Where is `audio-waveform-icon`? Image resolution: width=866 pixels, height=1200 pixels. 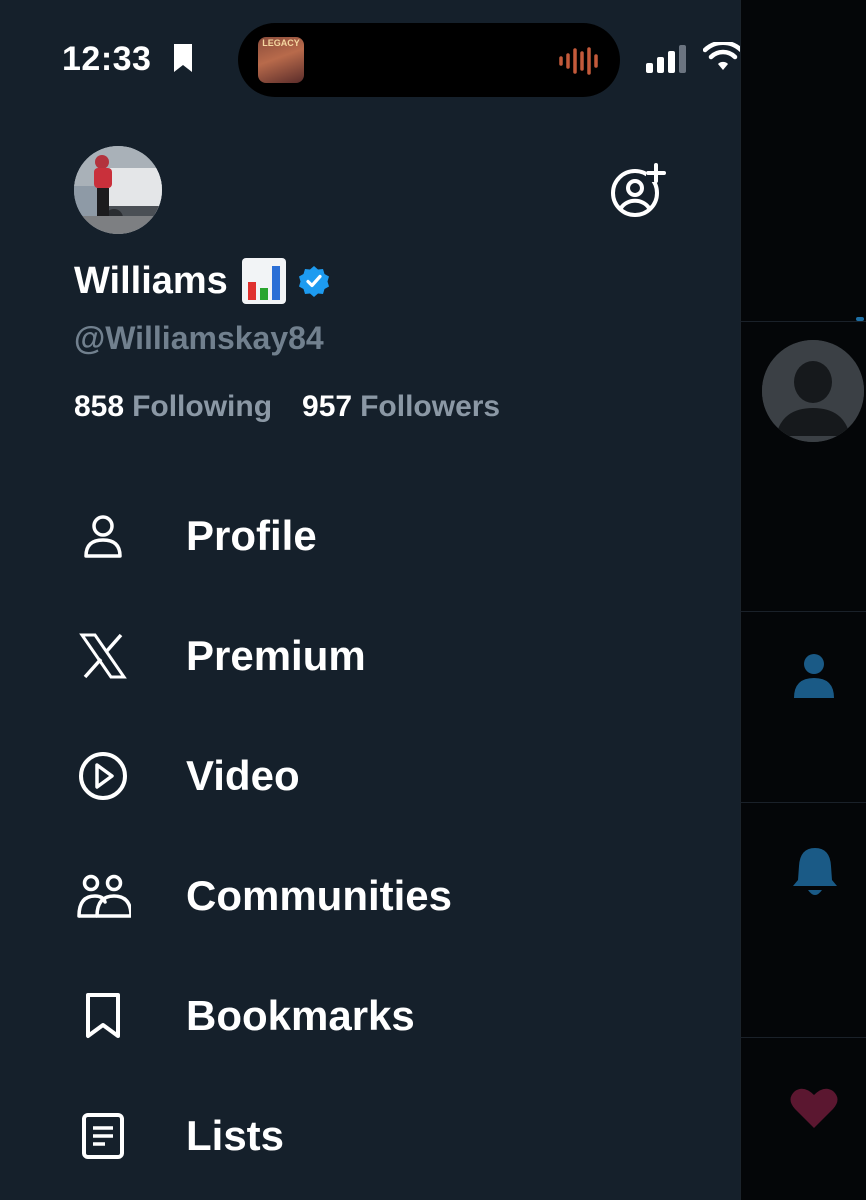
audio-waveform-icon is located at coordinates (578, 61).